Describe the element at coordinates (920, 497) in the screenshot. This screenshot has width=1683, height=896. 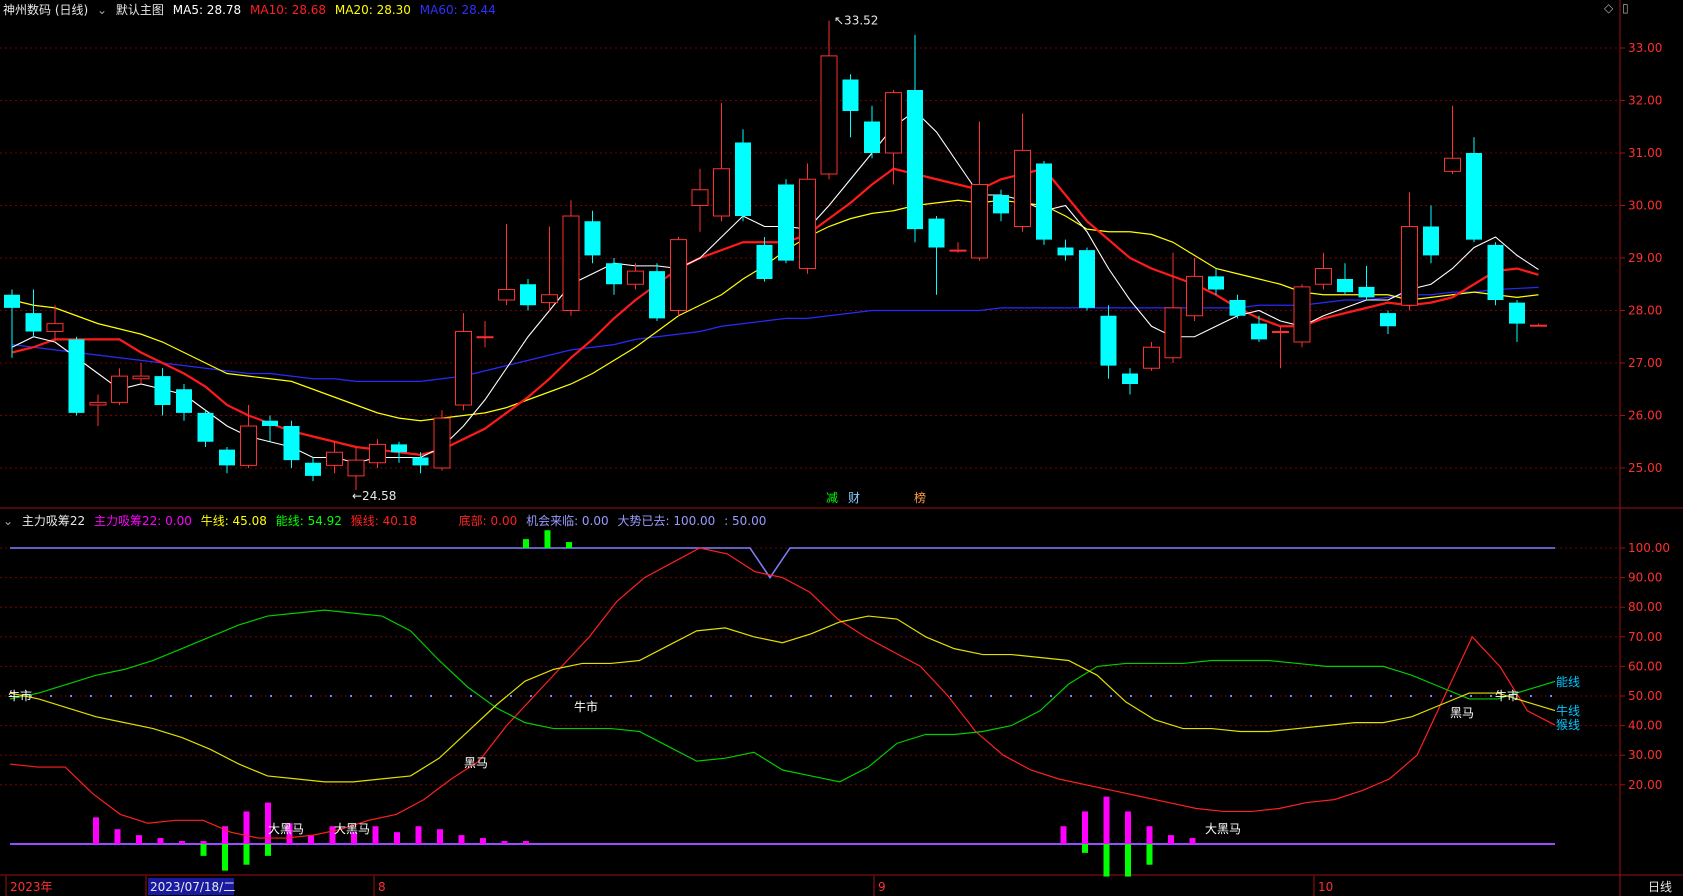
I see `event-marker: 榜` at that location.